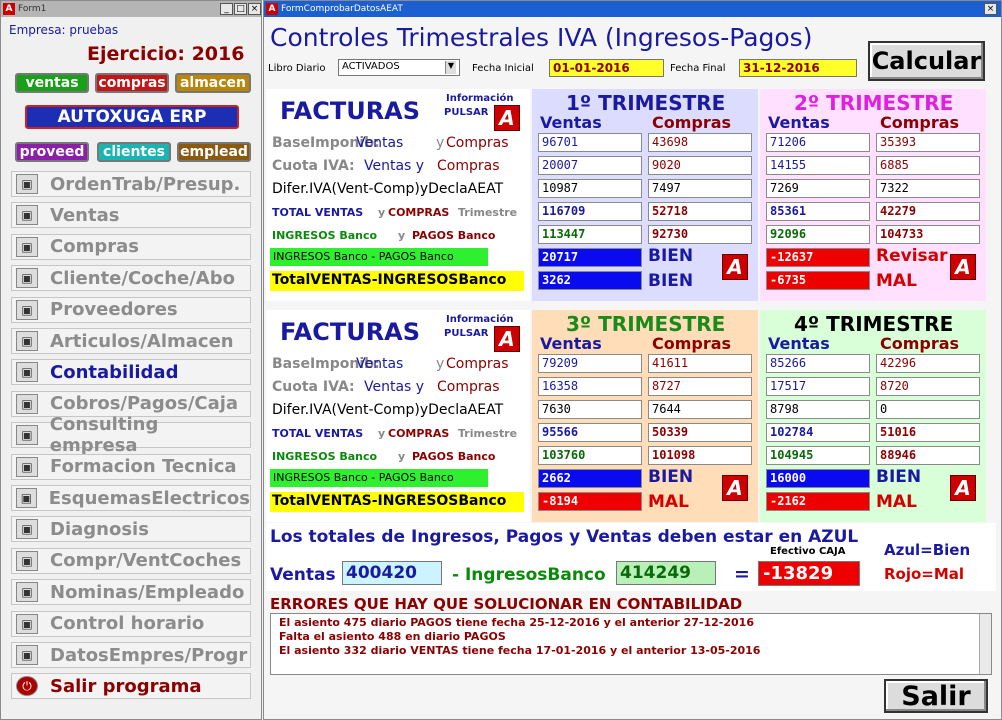 This screenshot has width=1002, height=720. Describe the element at coordinates (52, 152) in the screenshot. I see `proveed-button: proveed` at that location.